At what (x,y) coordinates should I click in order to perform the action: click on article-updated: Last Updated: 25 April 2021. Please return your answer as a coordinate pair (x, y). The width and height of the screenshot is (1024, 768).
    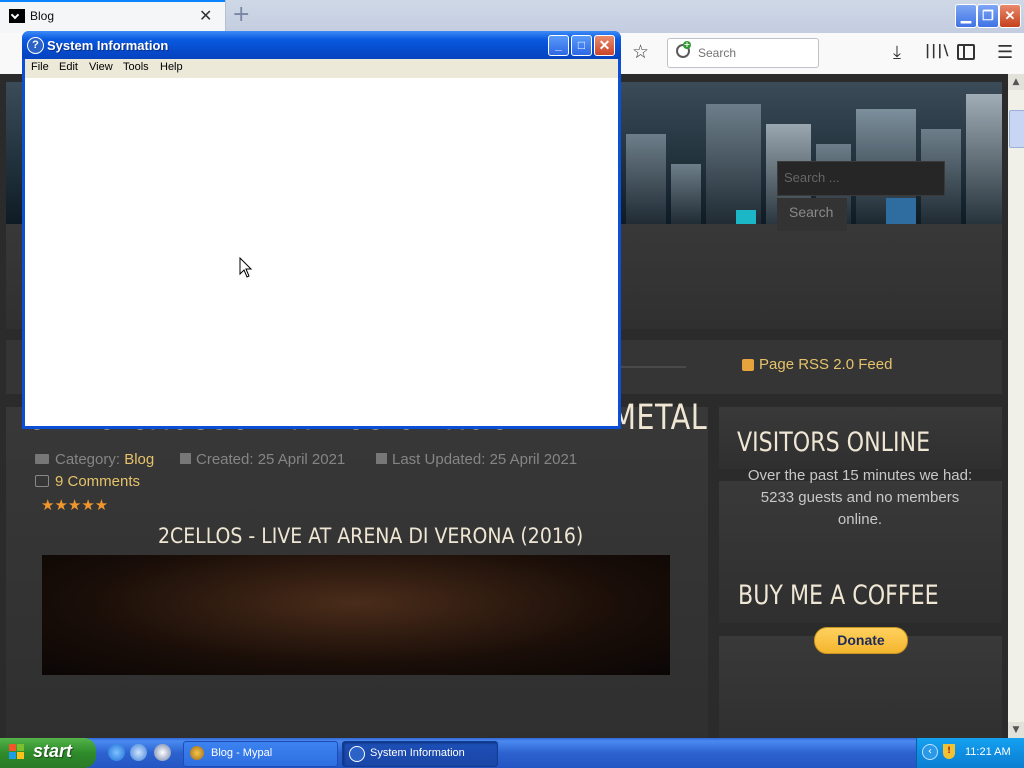
    Looking at the image, I should click on (476, 459).